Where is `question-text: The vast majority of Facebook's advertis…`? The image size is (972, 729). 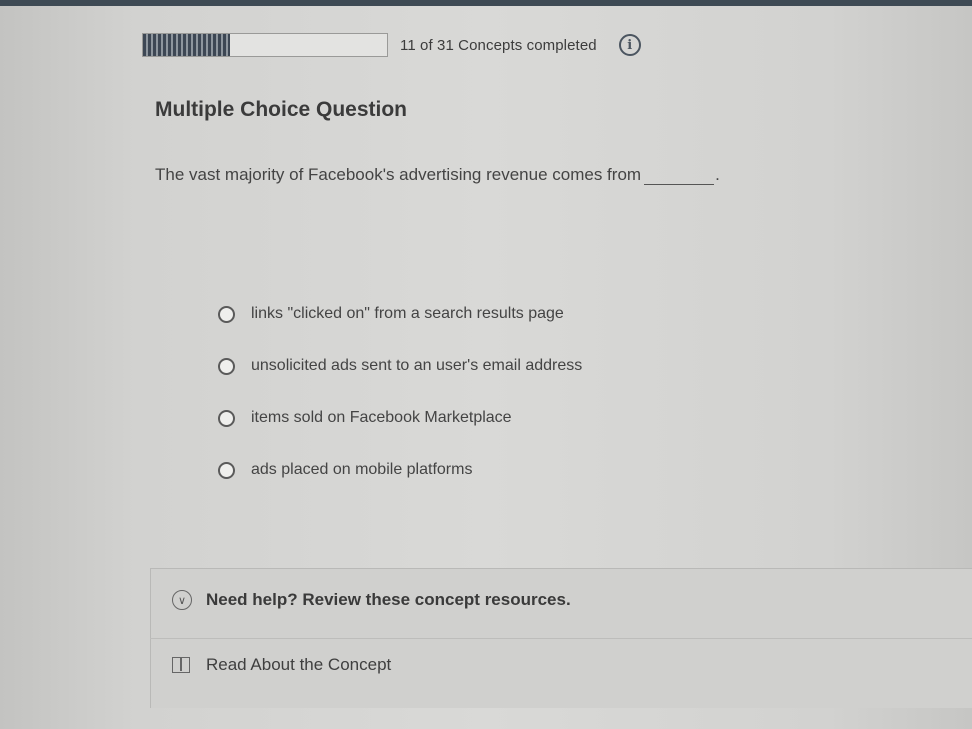 question-text: The vast majority of Facebook's advertis… is located at coordinates (398, 174).